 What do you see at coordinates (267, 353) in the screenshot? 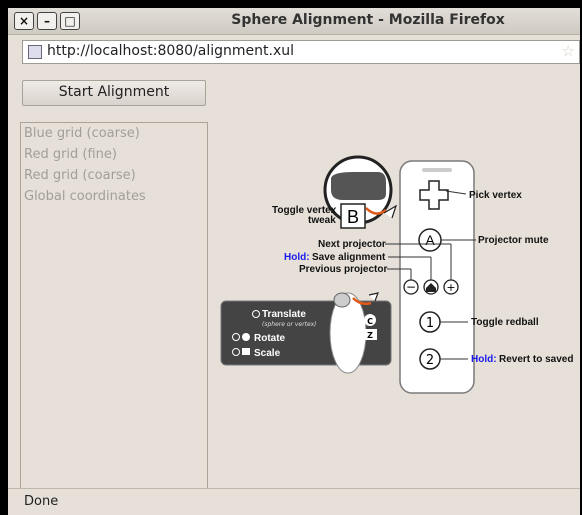
I see `scale-label: Scale` at bounding box center [267, 353].